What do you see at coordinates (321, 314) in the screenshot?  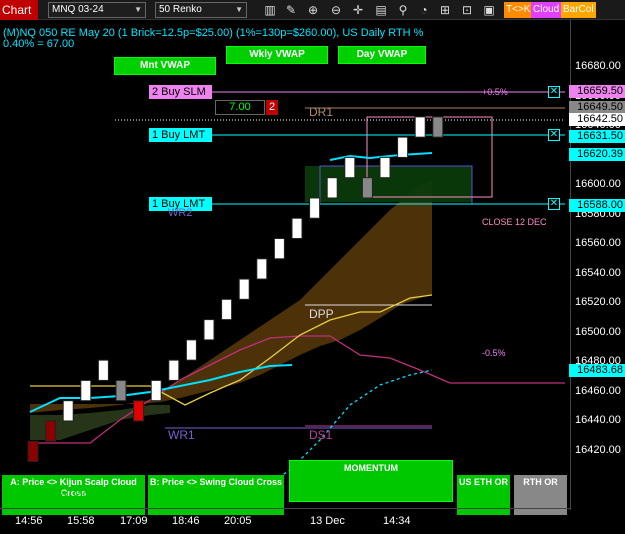 I see `dpp-label: DPP` at bounding box center [321, 314].